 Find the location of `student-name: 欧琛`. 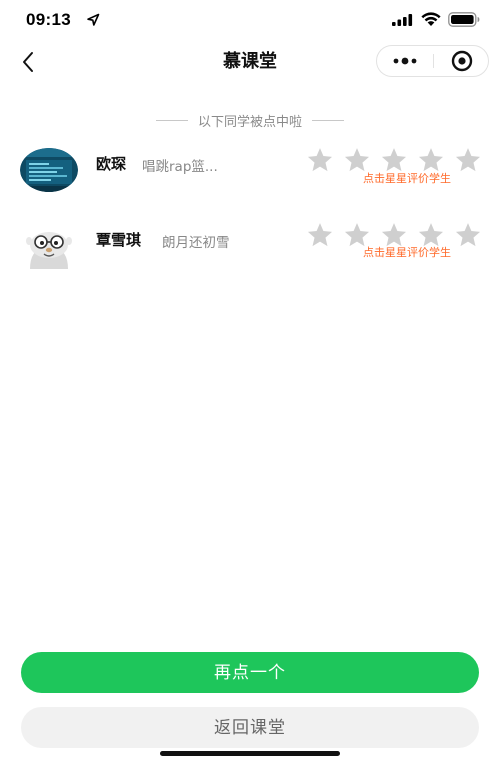

student-name: 欧琛 is located at coordinates (111, 164).